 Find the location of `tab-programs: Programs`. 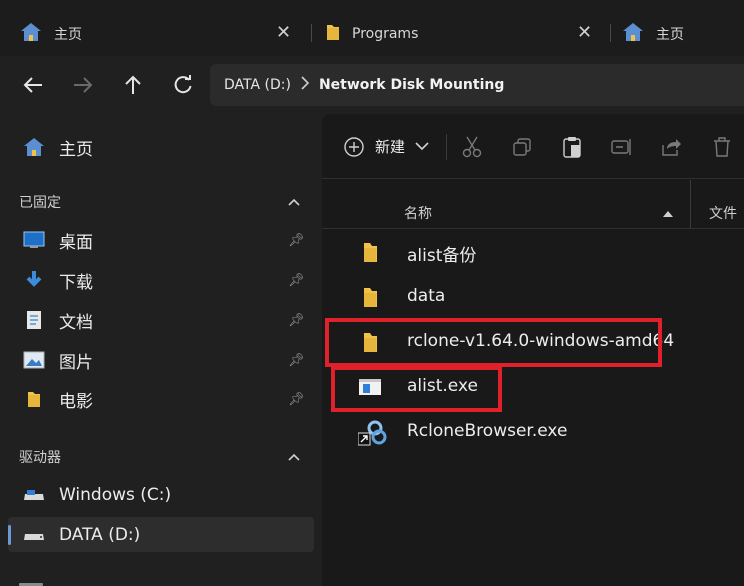

tab-programs: Programs is located at coordinates (372, 34).